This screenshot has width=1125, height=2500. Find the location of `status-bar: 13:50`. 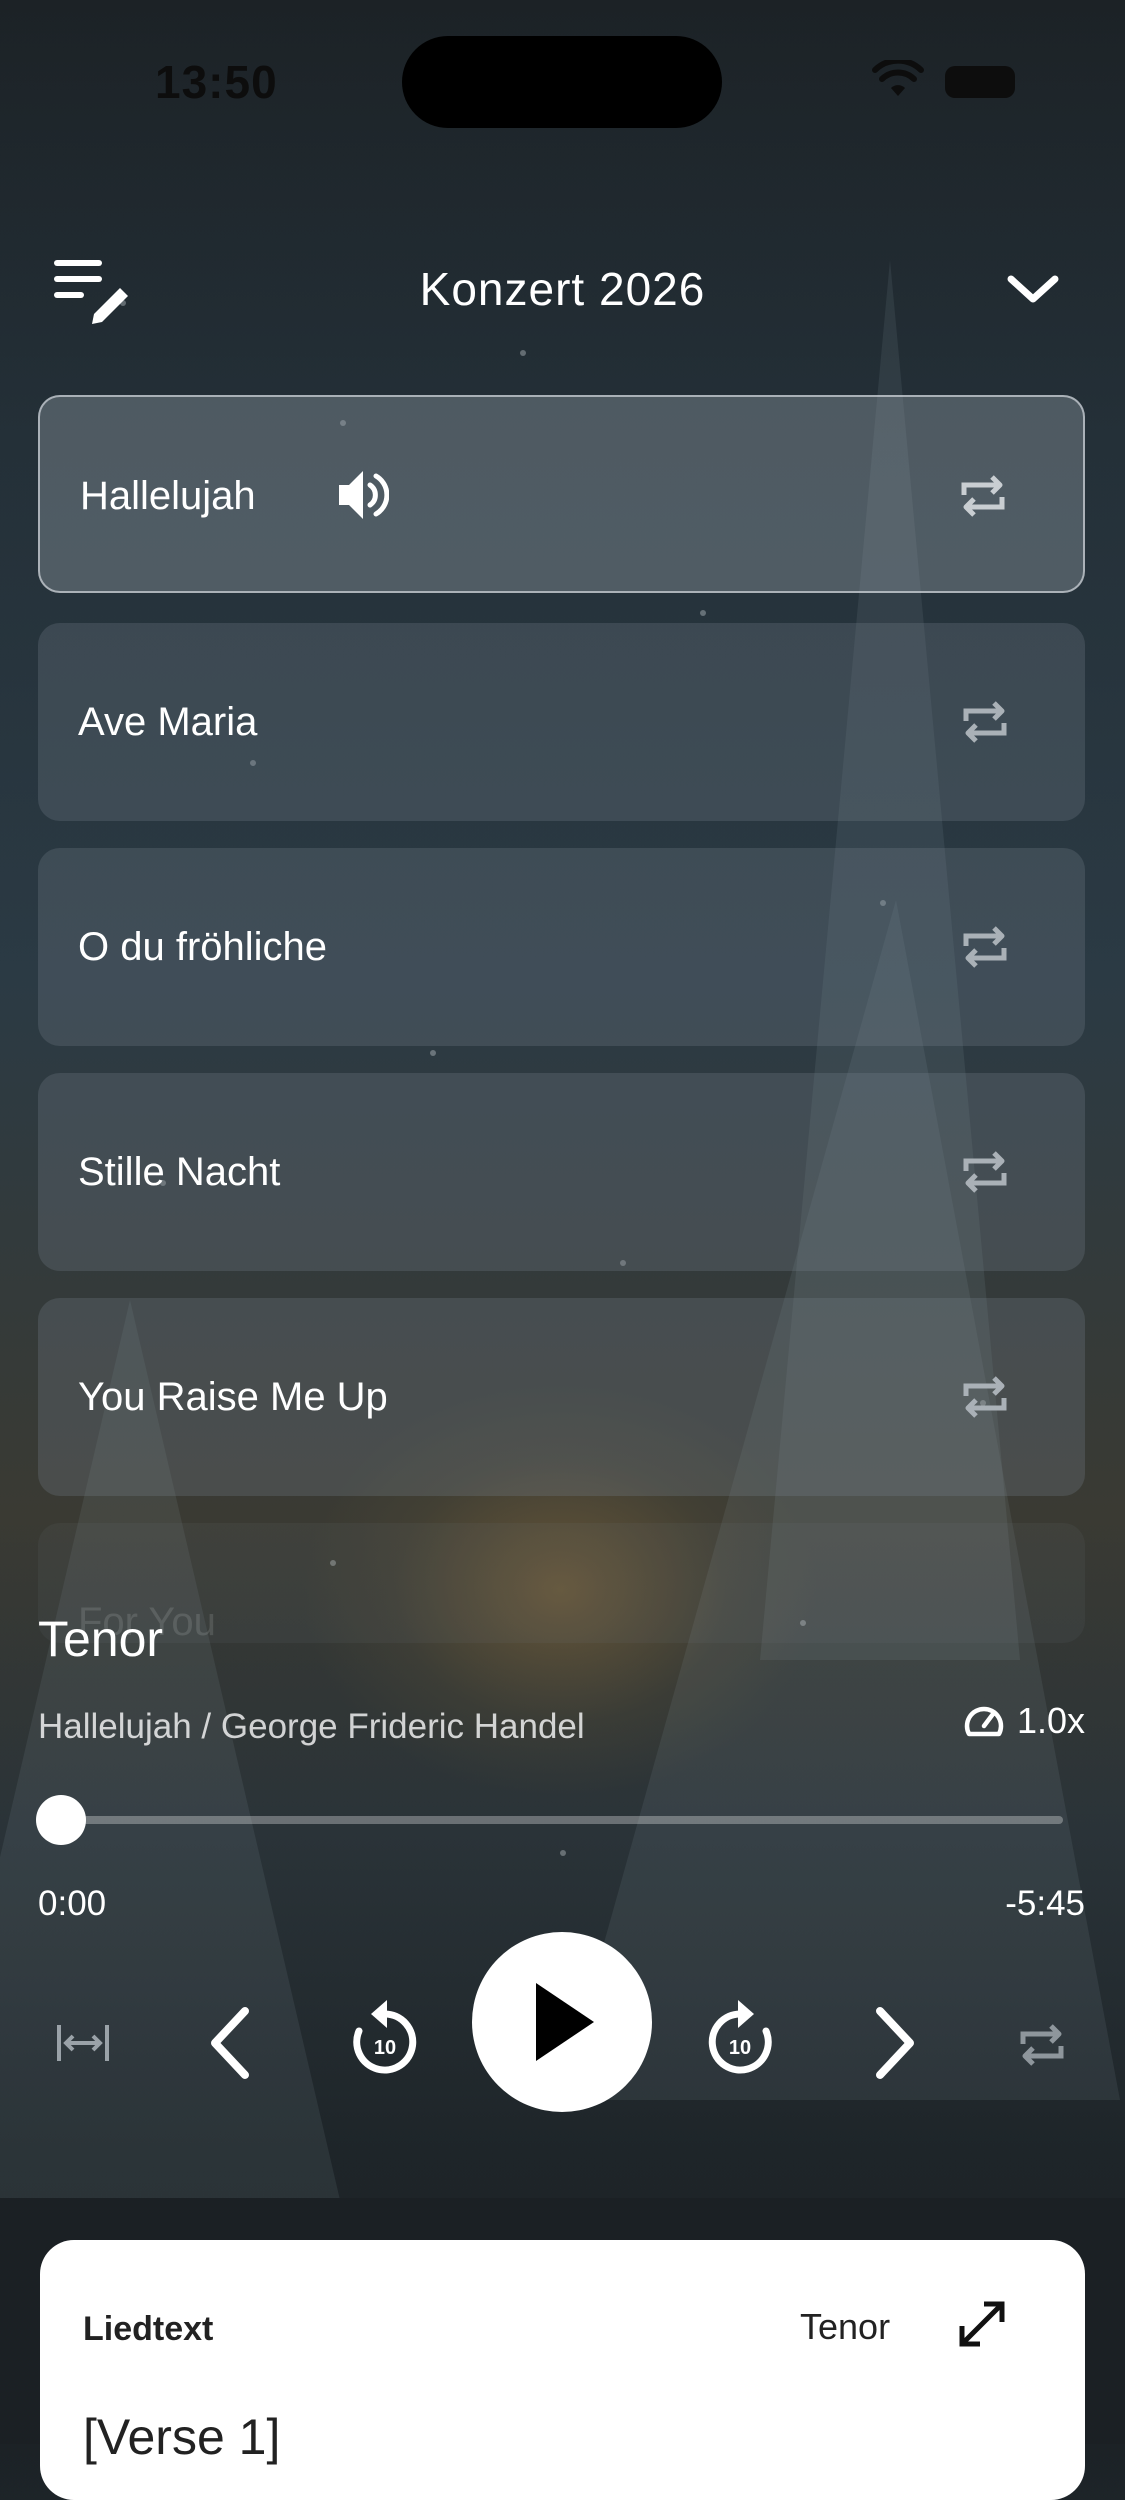

status-bar: 13:50 is located at coordinates (562, 75).